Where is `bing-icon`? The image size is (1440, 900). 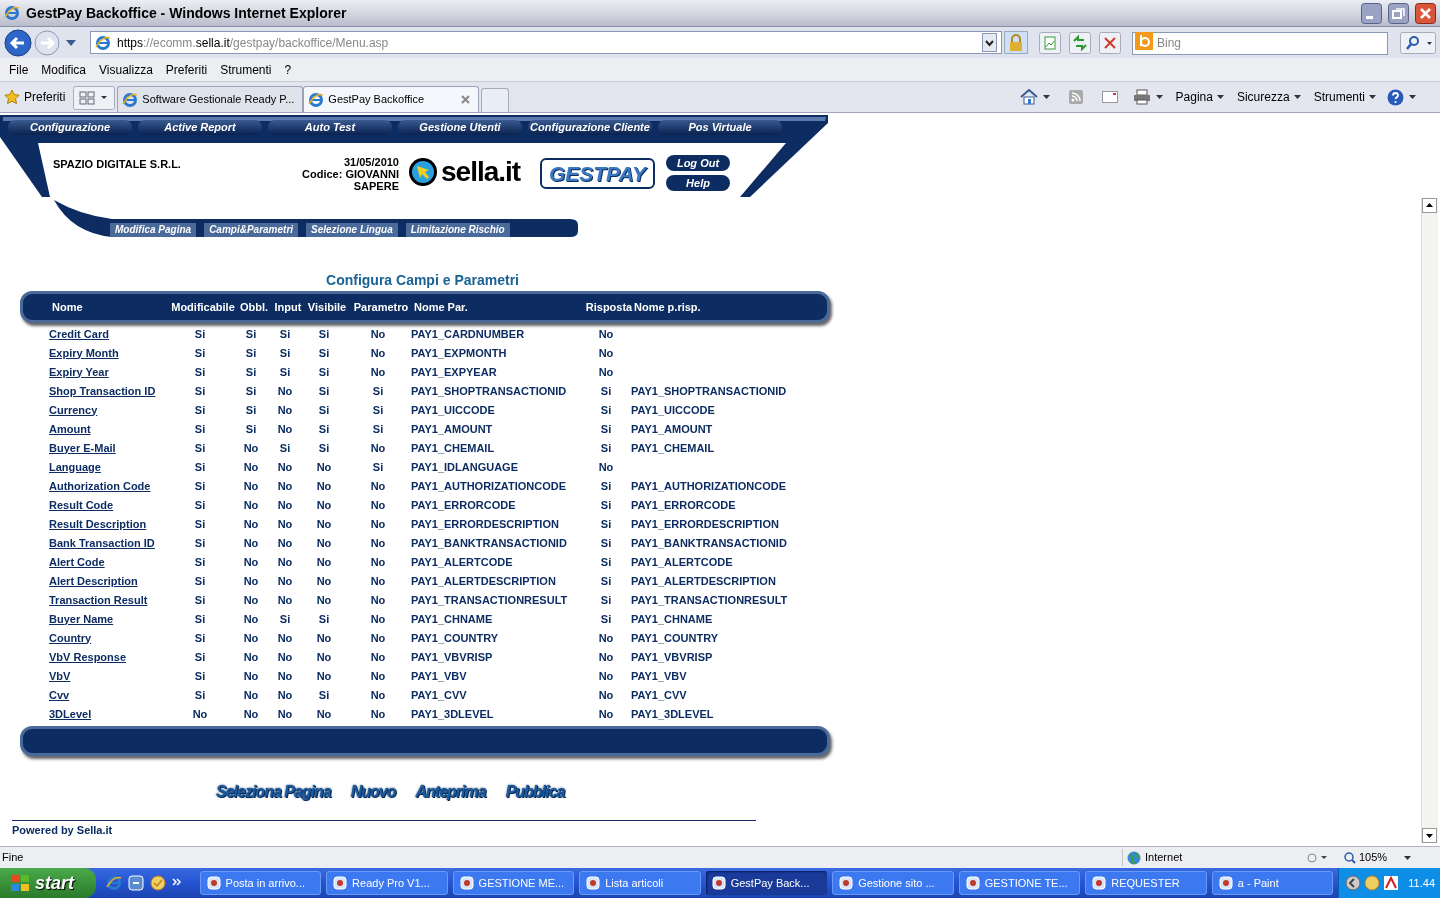 bing-icon is located at coordinates (1144, 41).